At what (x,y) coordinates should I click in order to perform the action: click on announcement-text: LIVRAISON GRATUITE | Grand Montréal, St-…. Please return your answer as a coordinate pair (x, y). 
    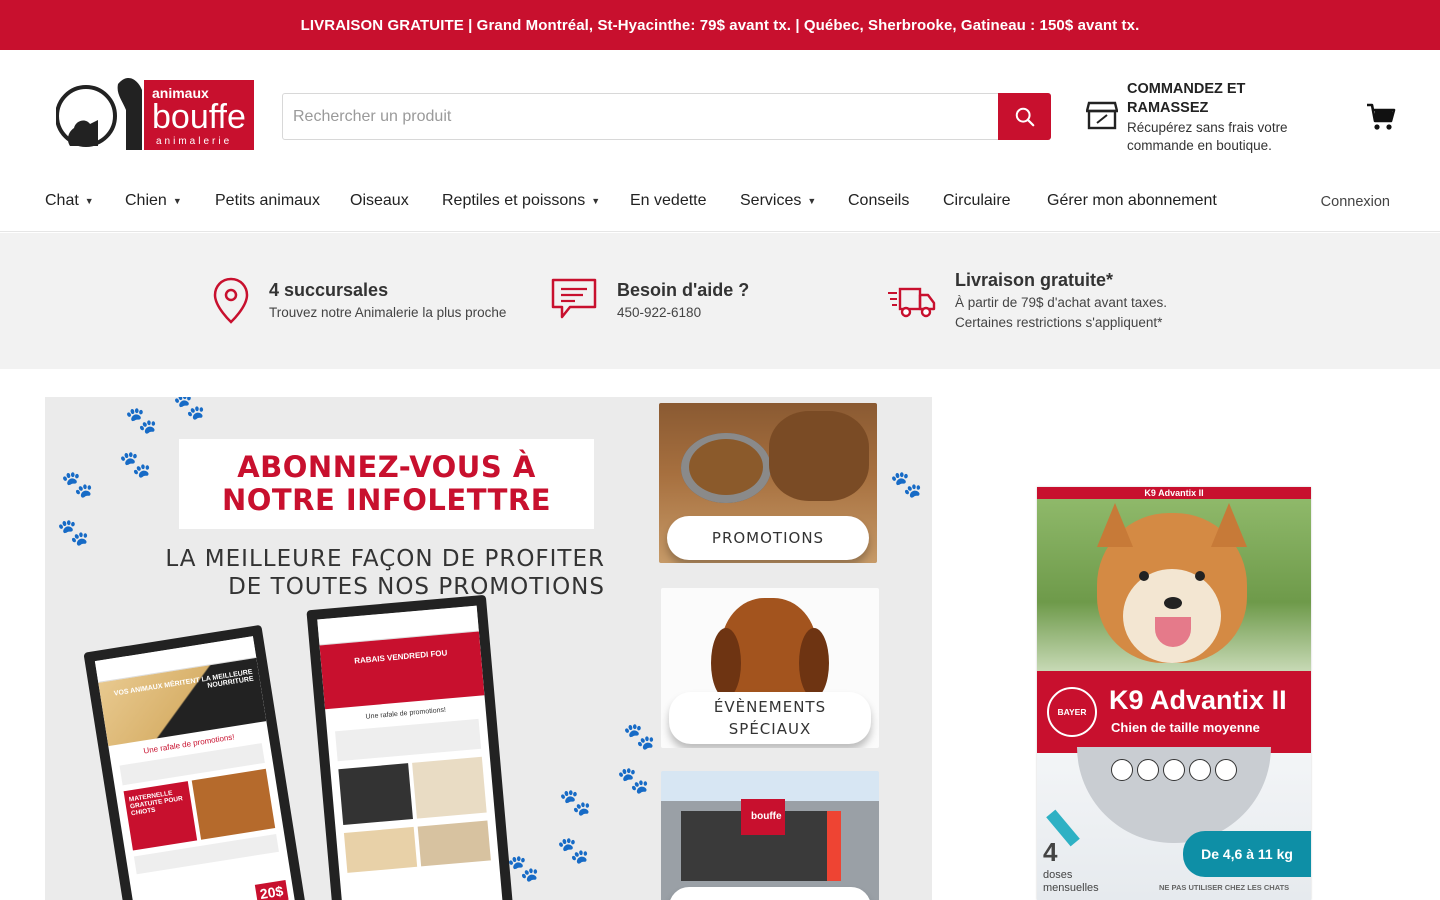
    Looking at the image, I should click on (720, 25).